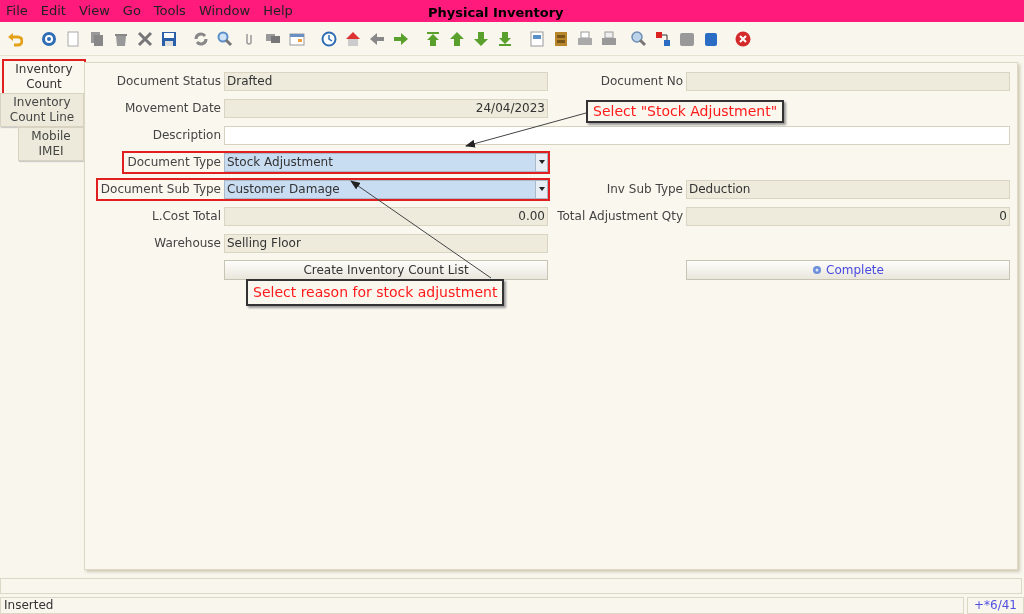 This screenshot has width=1024, height=614. What do you see at coordinates (386, 108) in the screenshot?
I see `readonly-field: 24/04/2023` at bounding box center [386, 108].